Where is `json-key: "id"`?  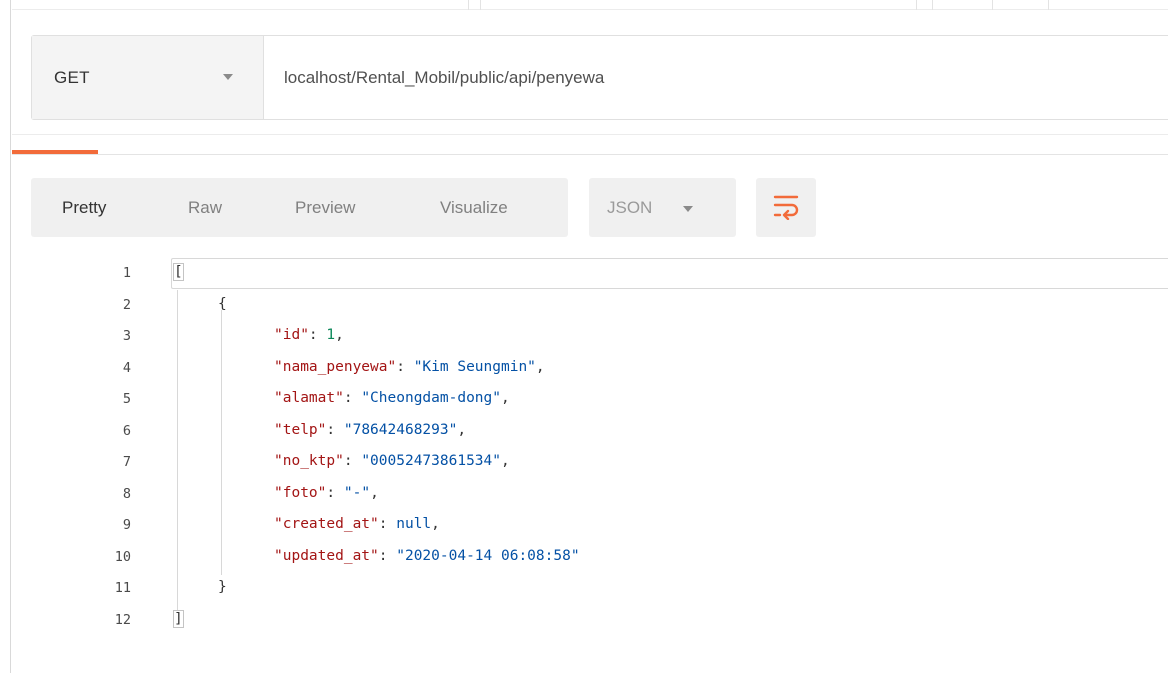
json-key: "id" is located at coordinates (291, 335).